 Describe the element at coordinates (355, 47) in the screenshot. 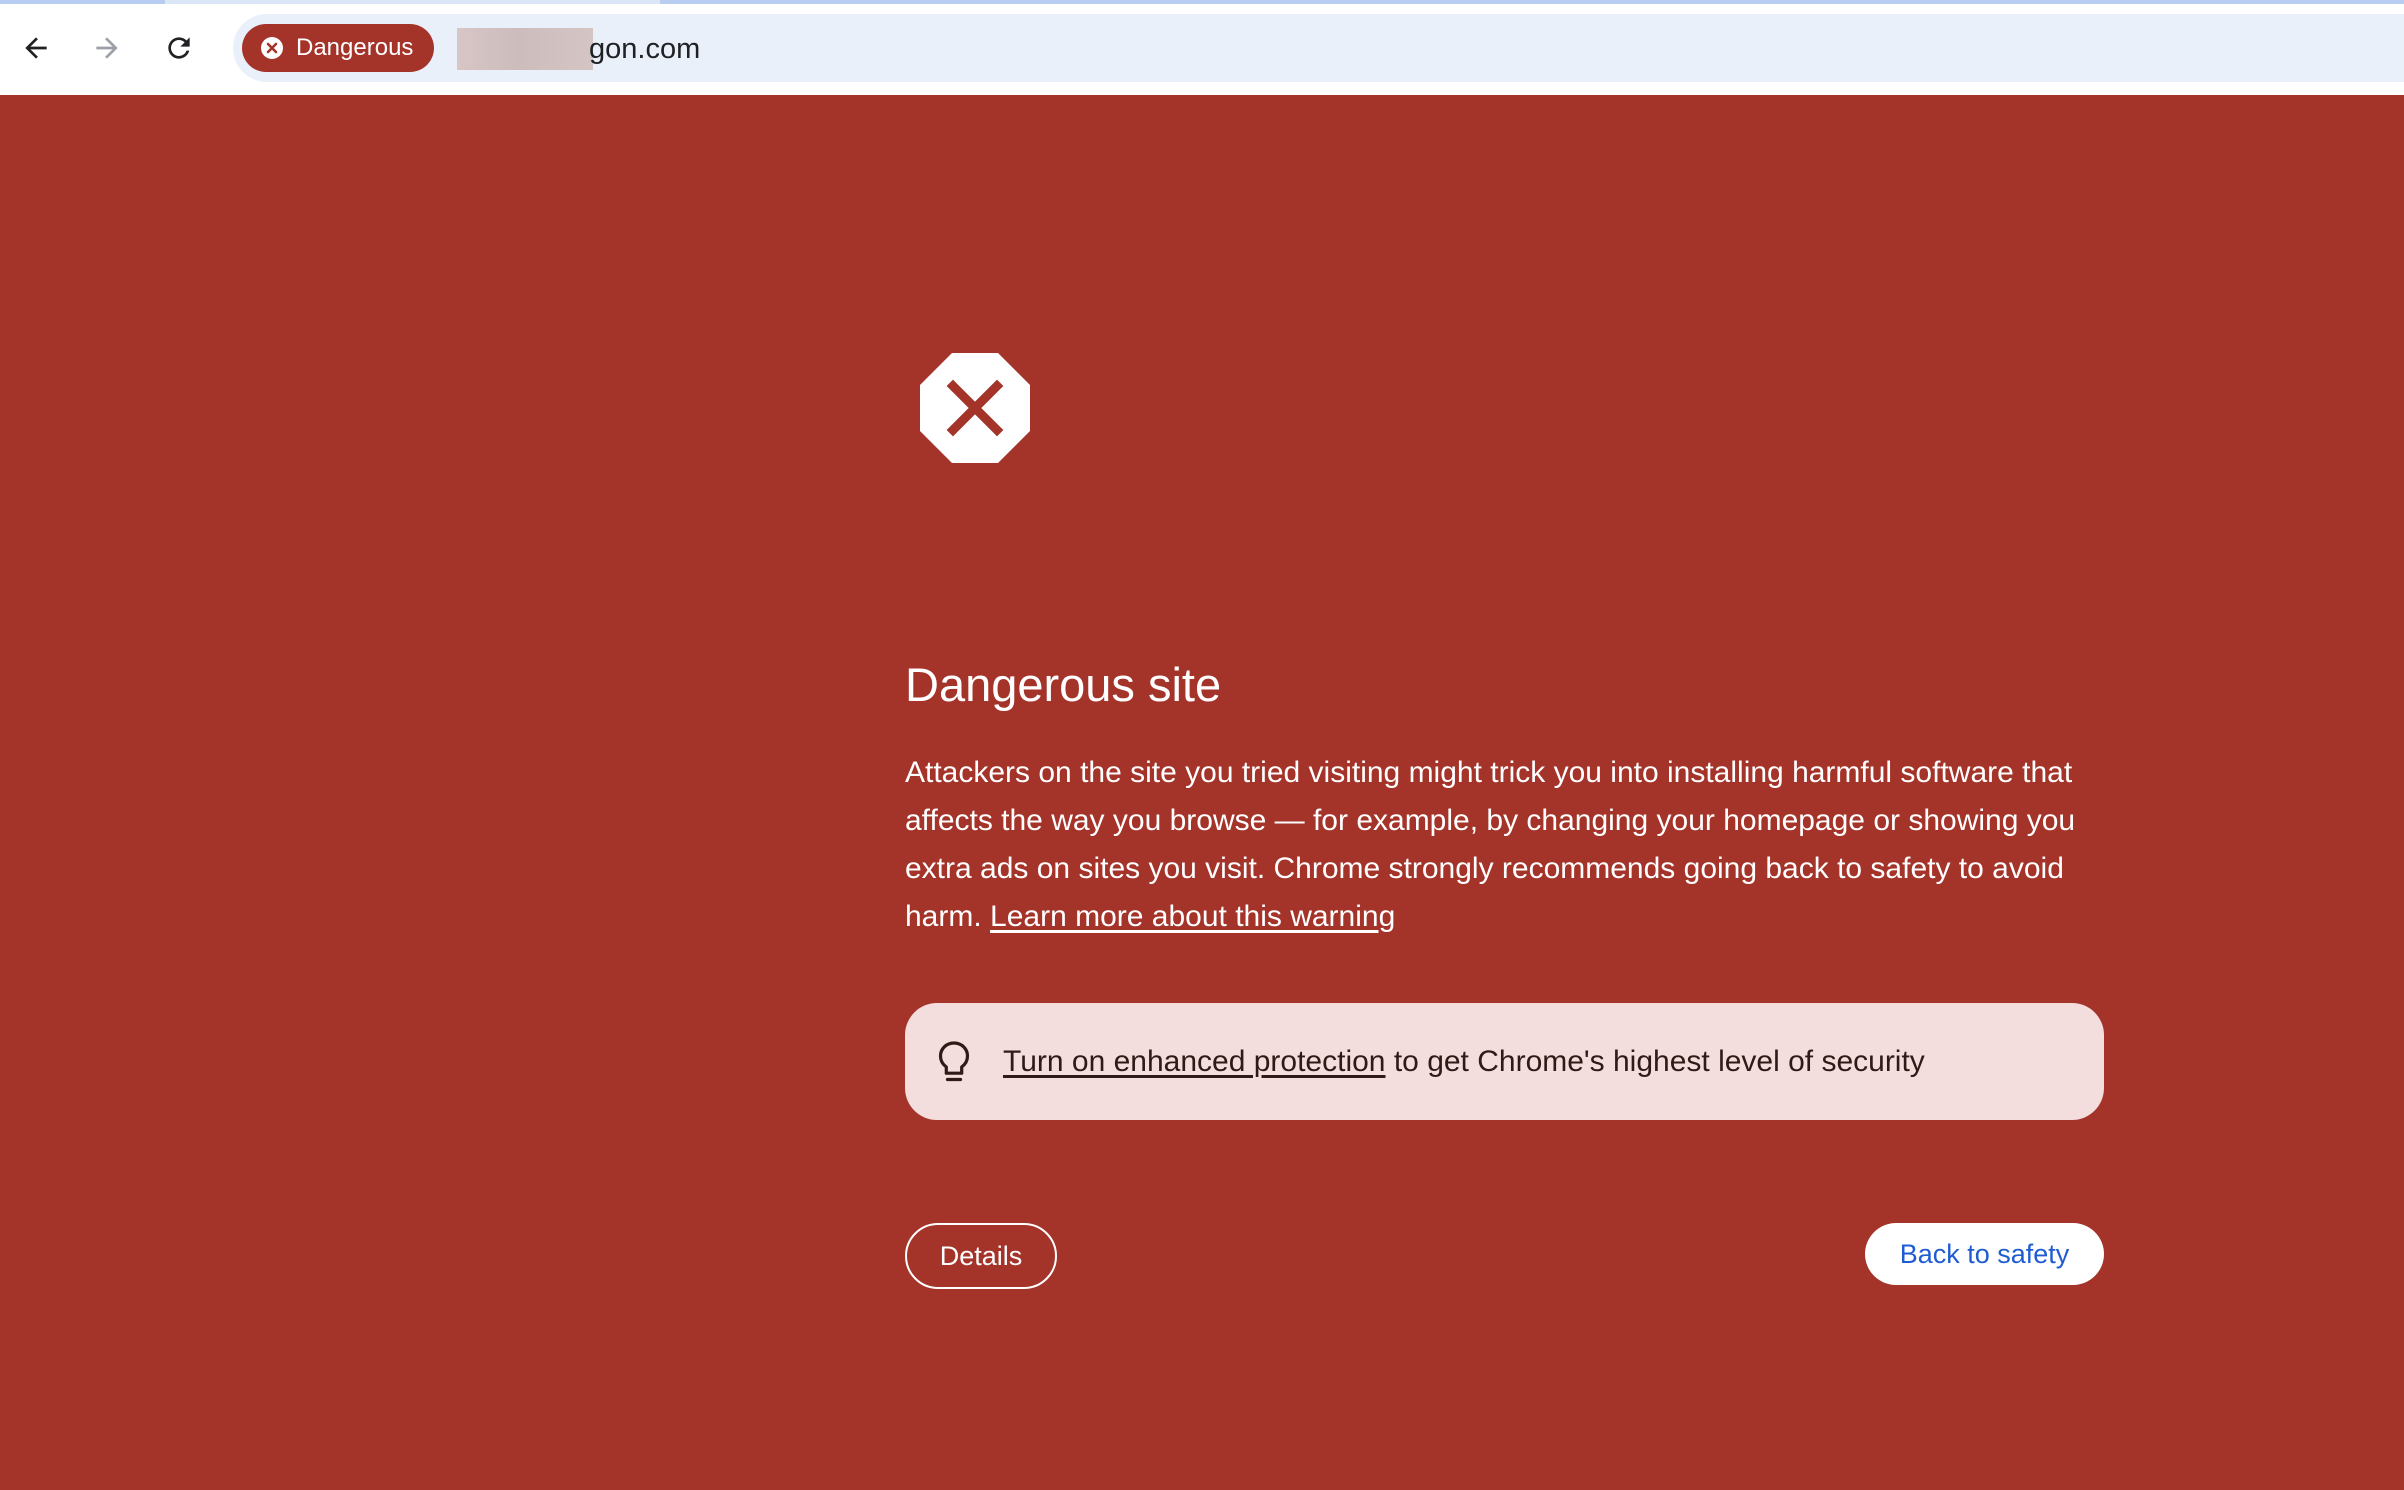

I see `security-chip-label: Dangerous` at that location.